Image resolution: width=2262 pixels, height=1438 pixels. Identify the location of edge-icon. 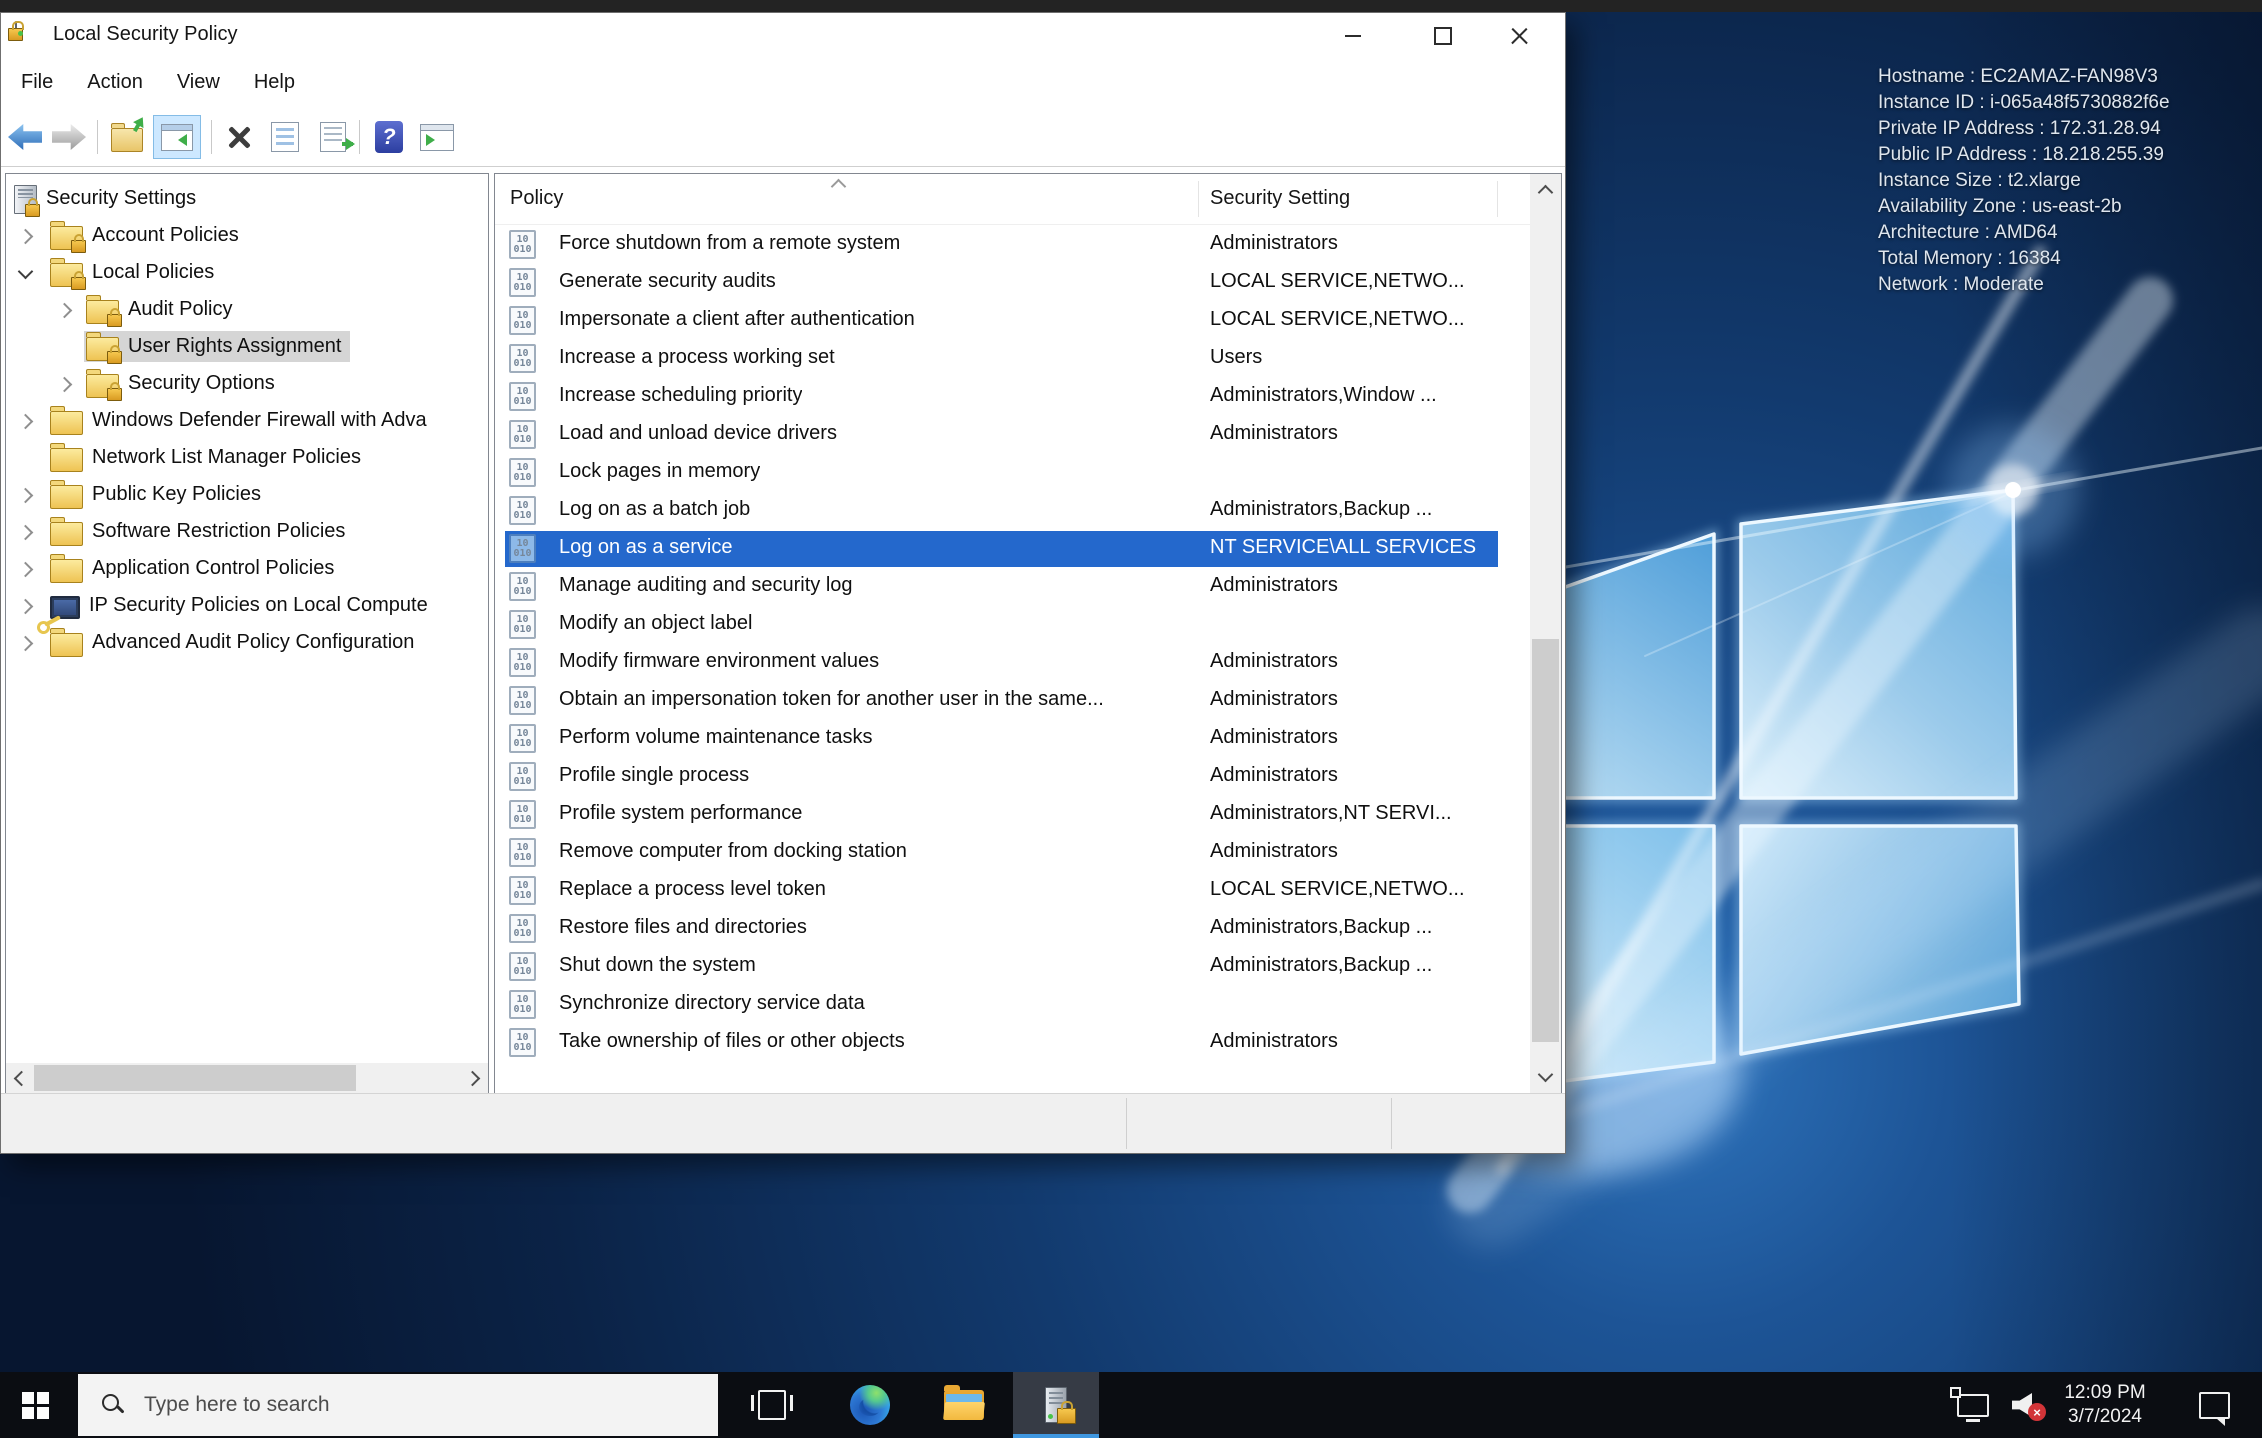
(870, 1405).